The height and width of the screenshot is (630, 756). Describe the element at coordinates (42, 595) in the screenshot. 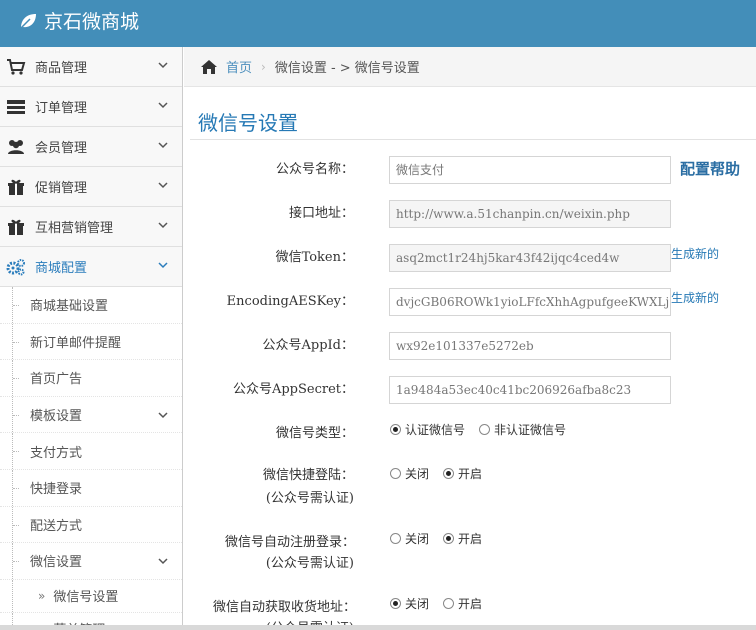

I see `double-chevron-right-icon: »` at that location.